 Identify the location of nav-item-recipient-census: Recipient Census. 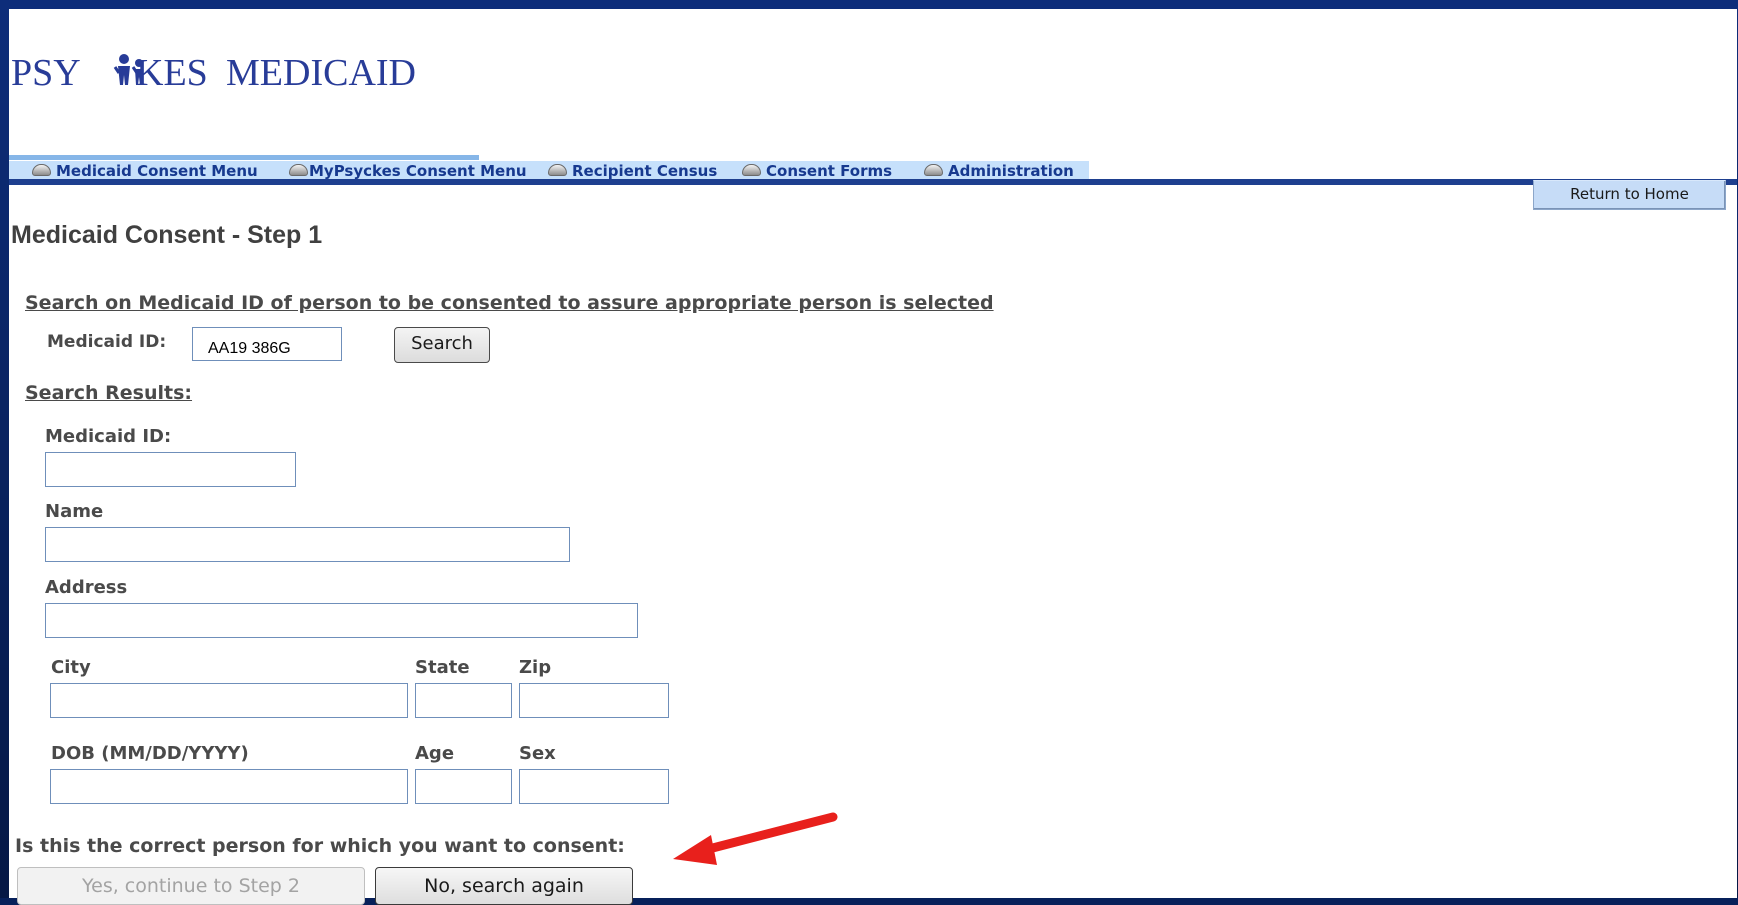
(632, 171).